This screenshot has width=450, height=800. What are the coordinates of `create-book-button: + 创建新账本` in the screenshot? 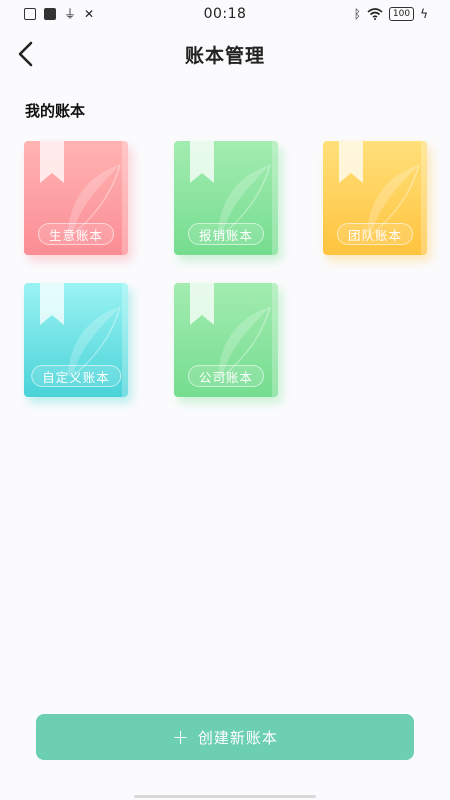 It's located at (225, 737).